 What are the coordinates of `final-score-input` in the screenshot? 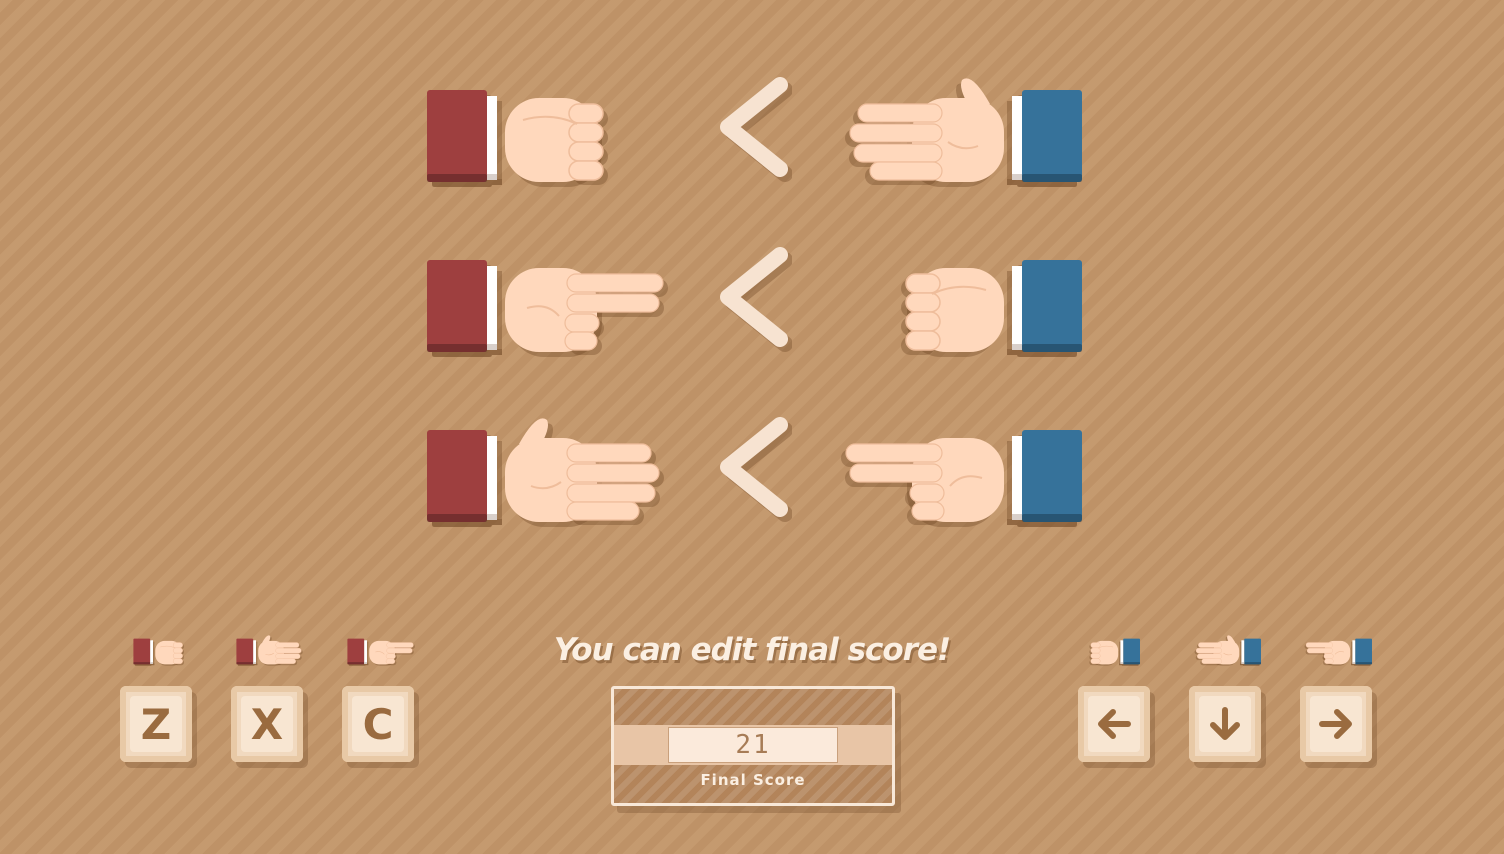 It's located at (753, 745).